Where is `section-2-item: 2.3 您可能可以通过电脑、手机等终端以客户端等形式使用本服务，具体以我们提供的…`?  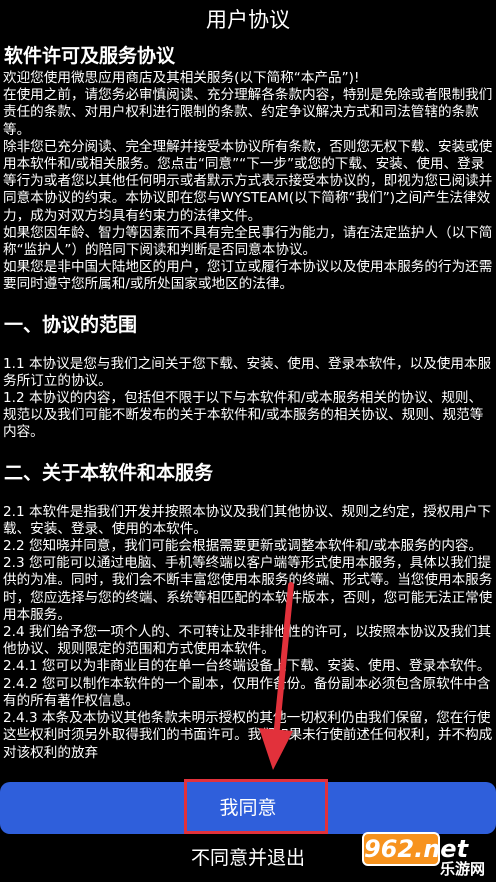 section-2-item: 2.3 您可能可以通过电脑、手机等终端以客户端等形式使用本服务，具体以我们提供的… is located at coordinates (248, 589).